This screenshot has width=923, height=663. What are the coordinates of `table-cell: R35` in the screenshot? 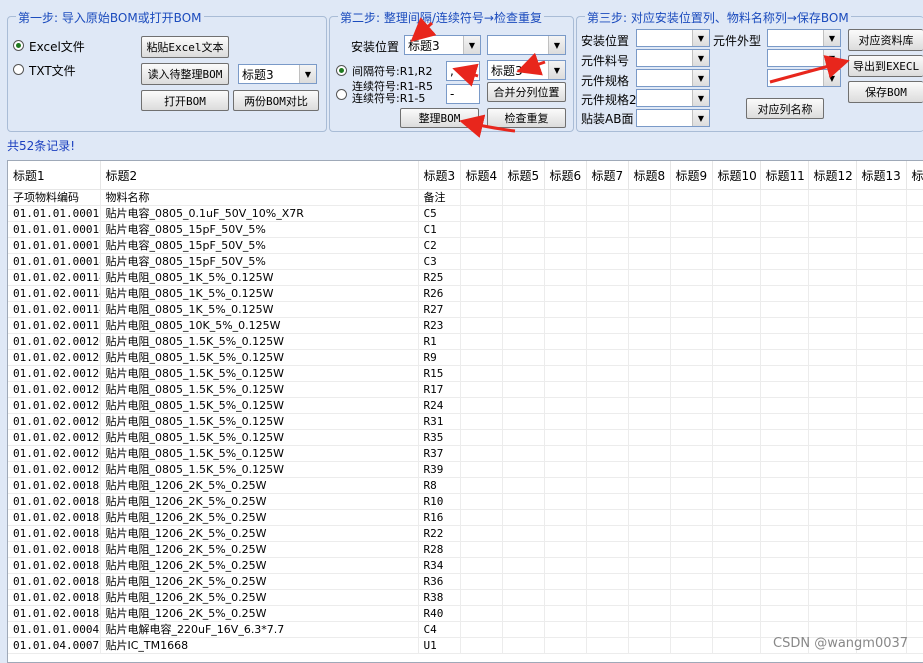 It's located at (439, 437).